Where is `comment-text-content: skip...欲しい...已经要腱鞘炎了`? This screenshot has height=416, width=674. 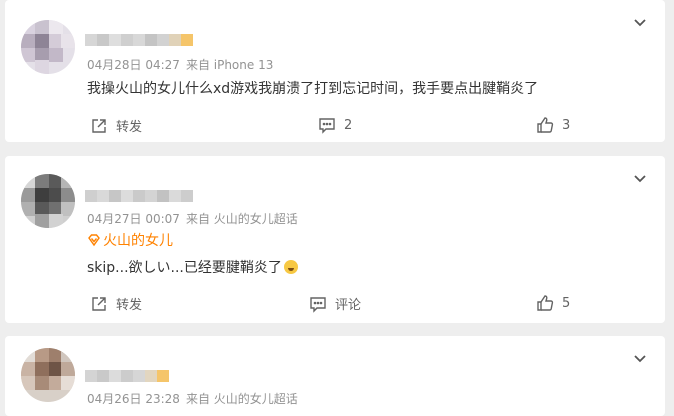 comment-text-content: skip...欲しい...已经要腱鞘炎了 is located at coordinates (184, 268).